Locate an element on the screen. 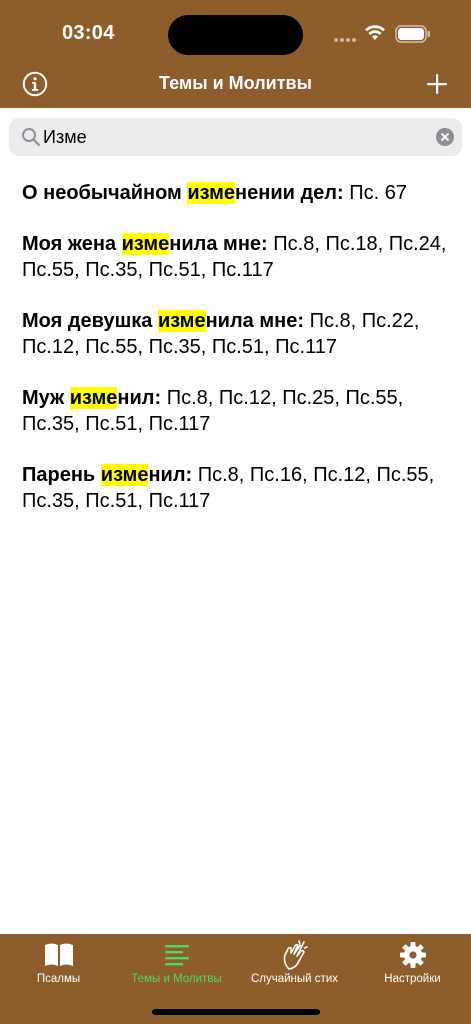 This screenshot has height=1024, width=471. item-title: Парень изменил: is located at coordinates (107, 475).